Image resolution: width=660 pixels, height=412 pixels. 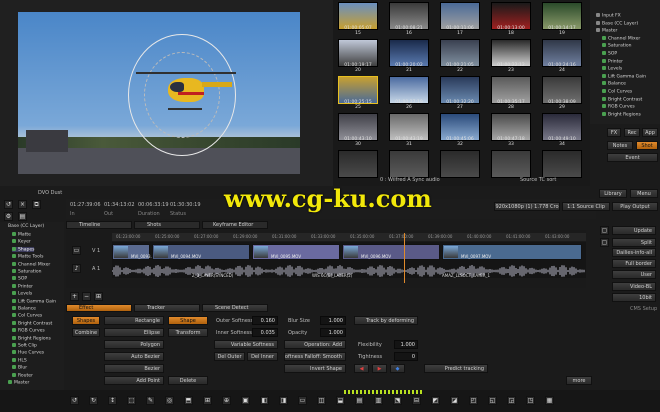 What do you see at coordinates (167, 308) in the screenshot?
I see `tab-tracker: Tracker` at bounding box center [167, 308].